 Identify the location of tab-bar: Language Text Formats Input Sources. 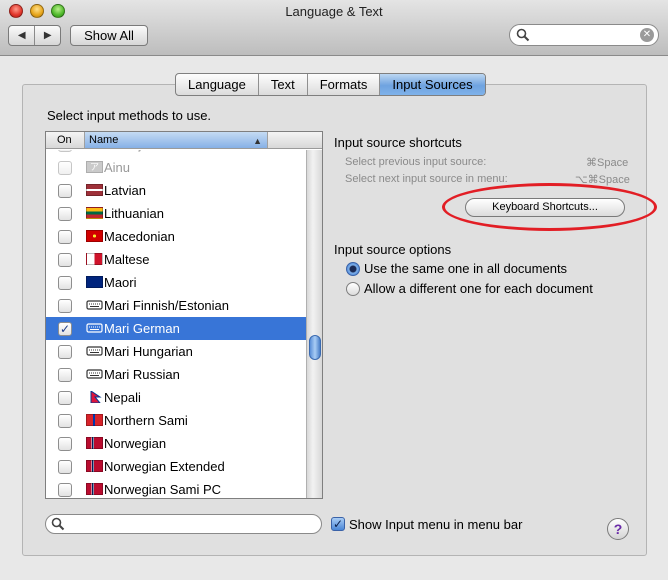
(330, 84).